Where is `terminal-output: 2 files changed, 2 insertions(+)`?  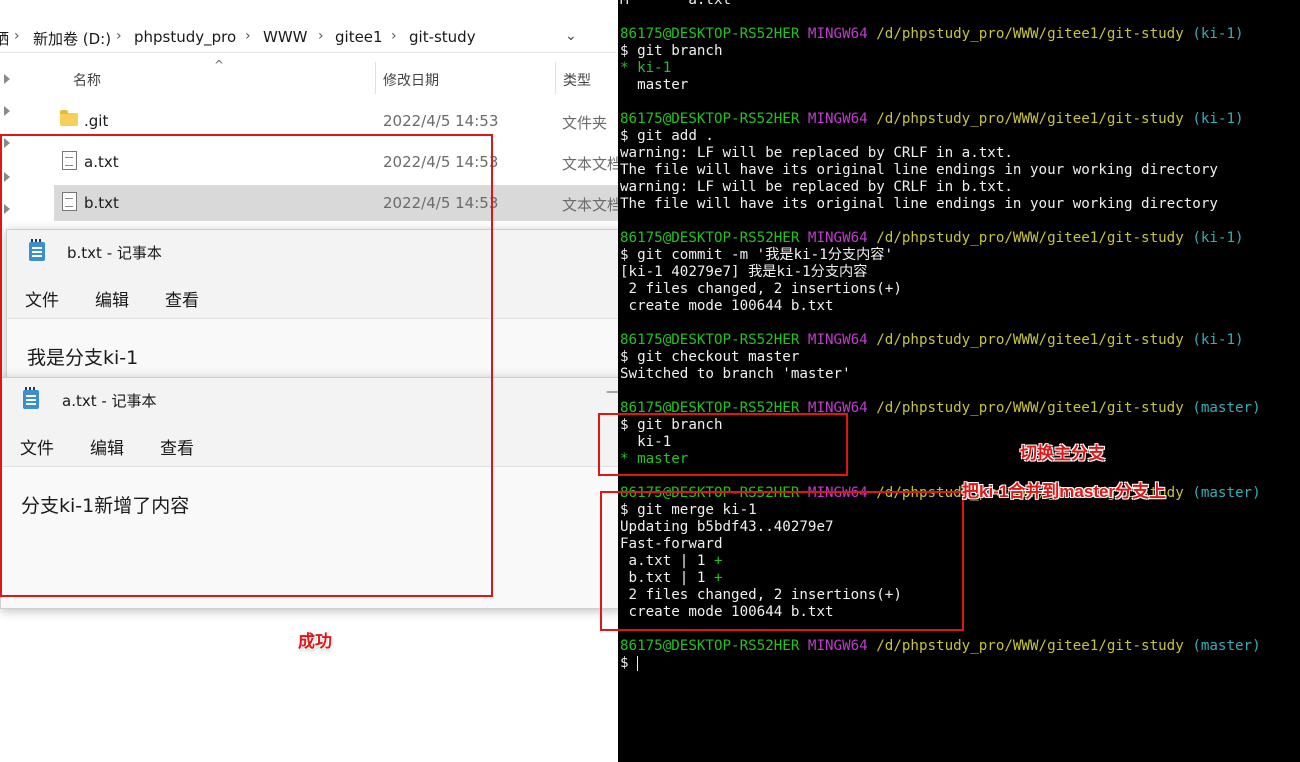 terminal-output: 2 files changed, 2 insertions(+) is located at coordinates (761, 289).